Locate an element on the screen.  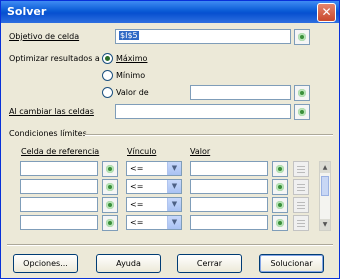
close-window-button: ✕ is located at coordinates (326, 12).